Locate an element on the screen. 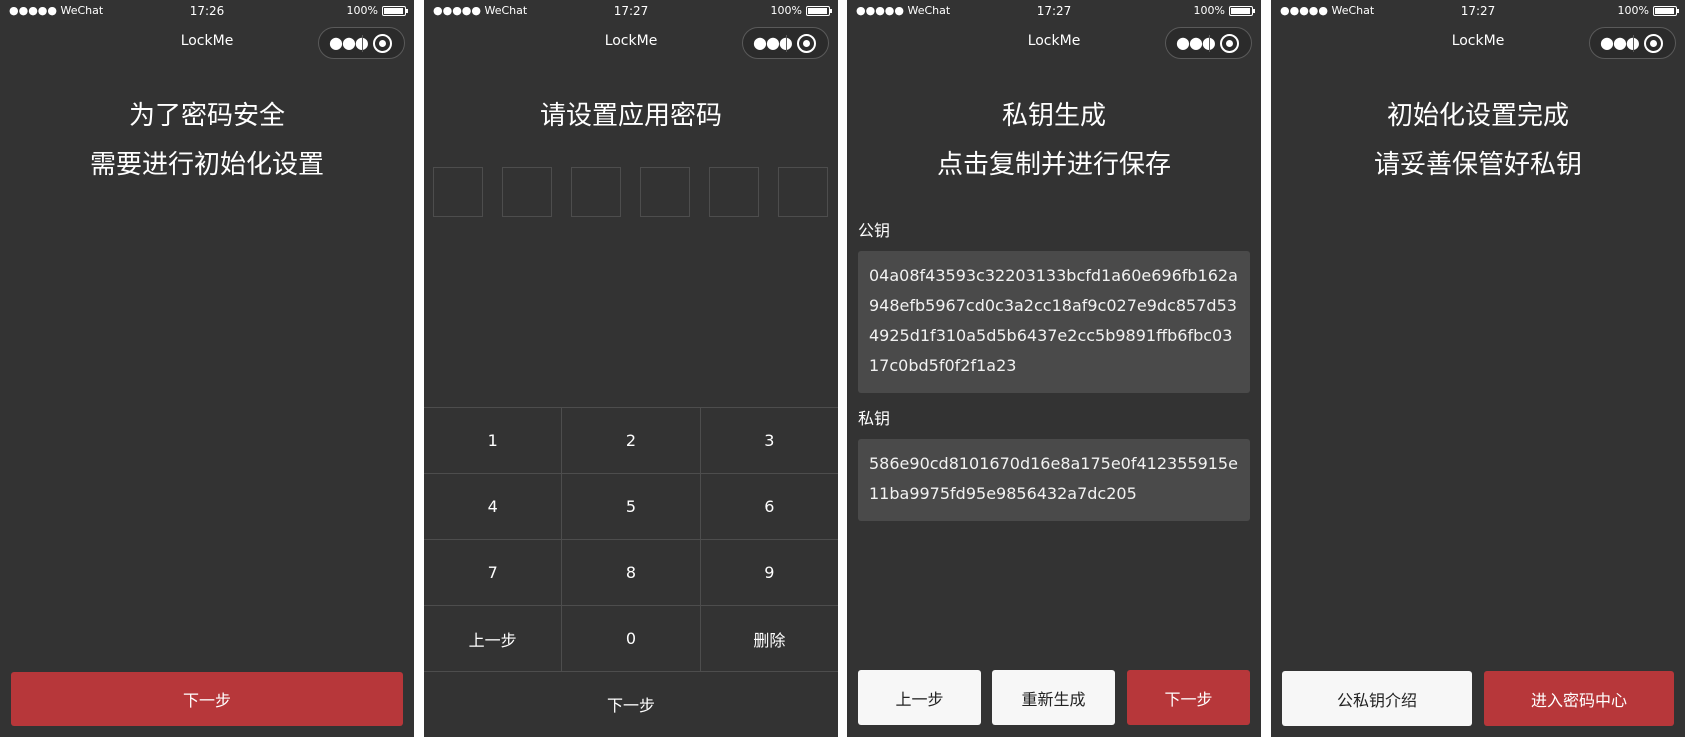 This screenshot has width=1685, height=737. key-0: 0 is located at coordinates (631, 638).